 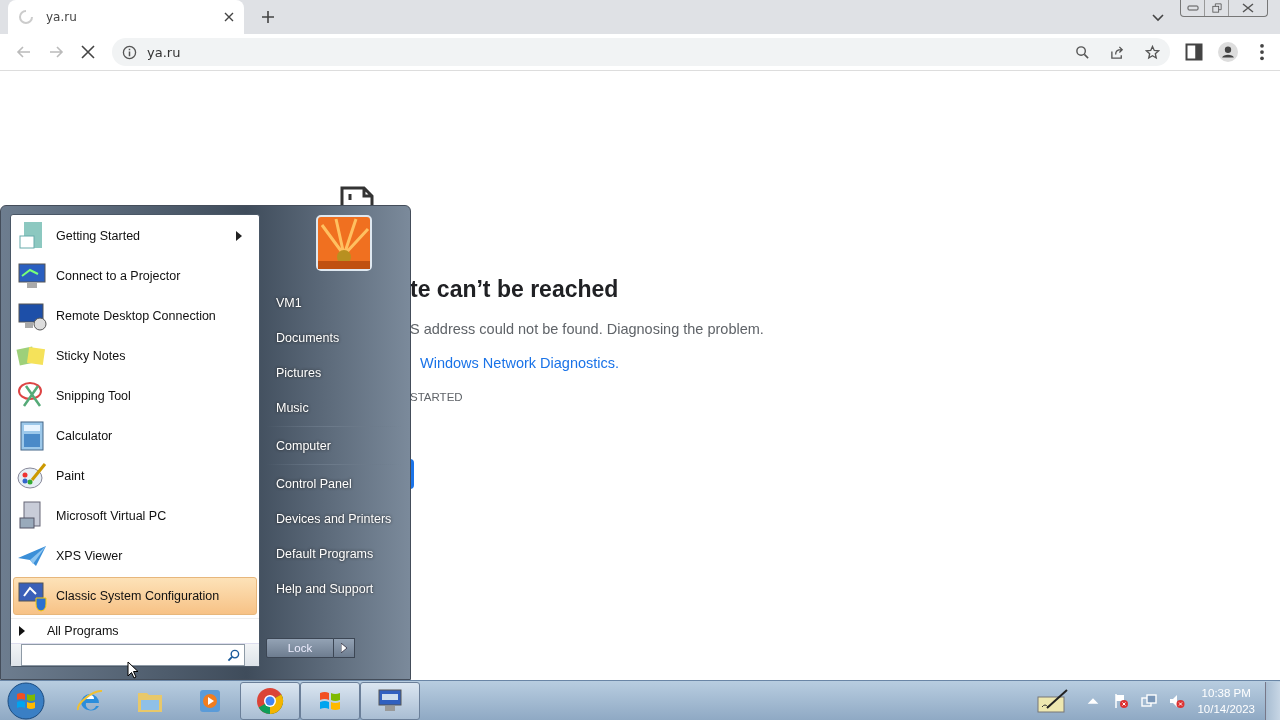 What do you see at coordinates (239, 236) in the screenshot?
I see `submenu-arrow-icon` at bounding box center [239, 236].